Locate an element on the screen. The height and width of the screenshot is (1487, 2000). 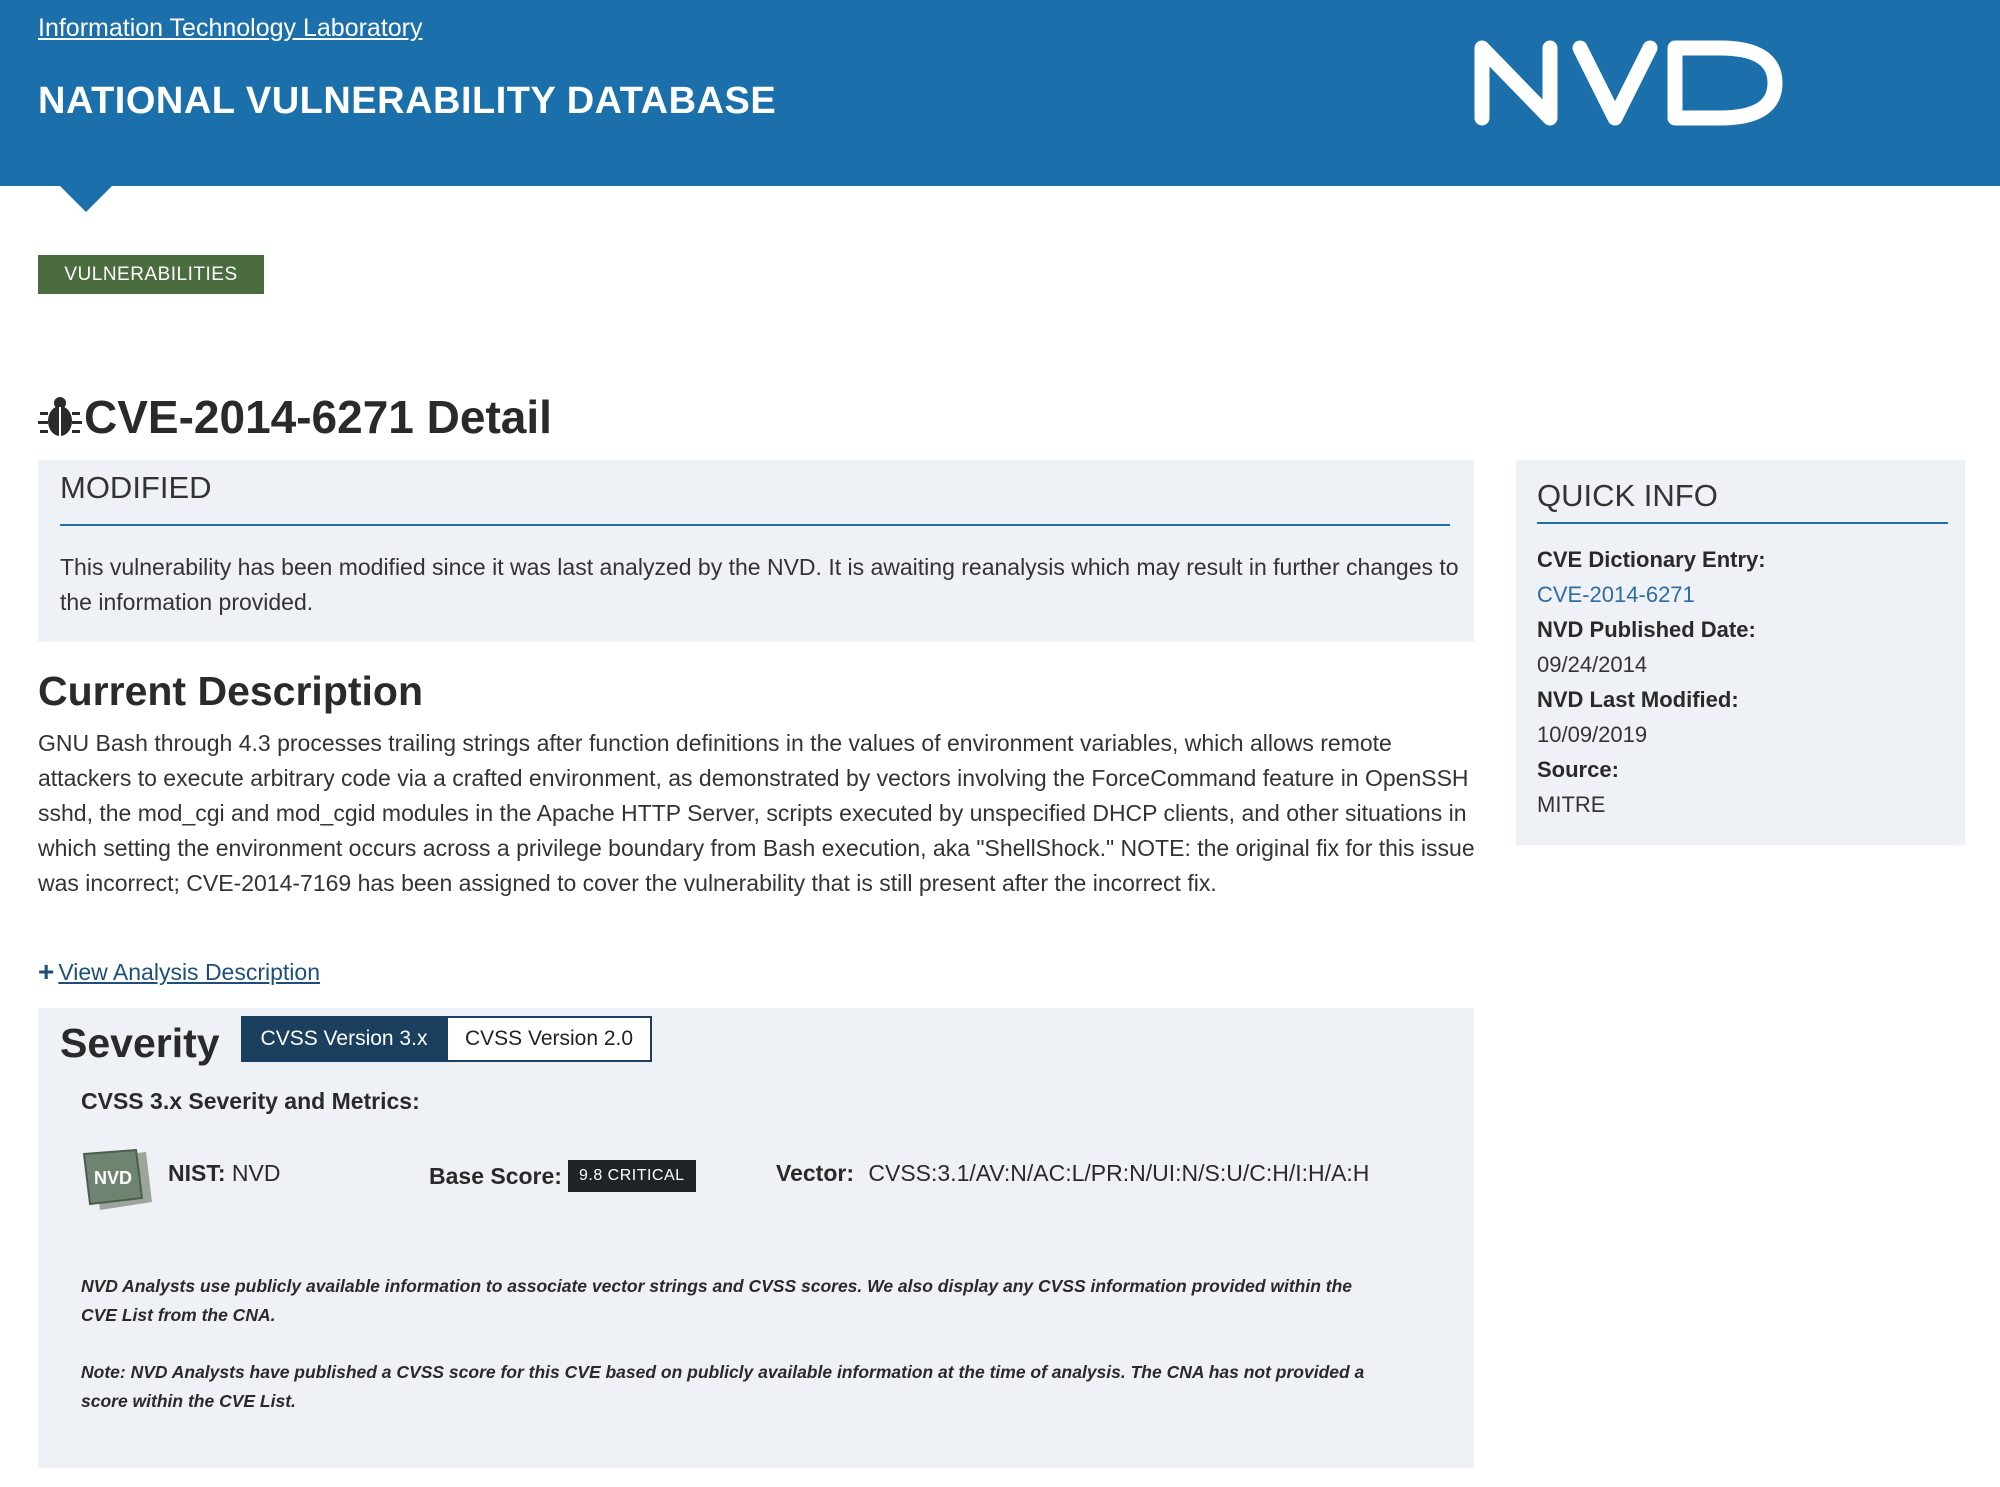
nvd-badge-icon: NVD is located at coordinates (117, 1179).